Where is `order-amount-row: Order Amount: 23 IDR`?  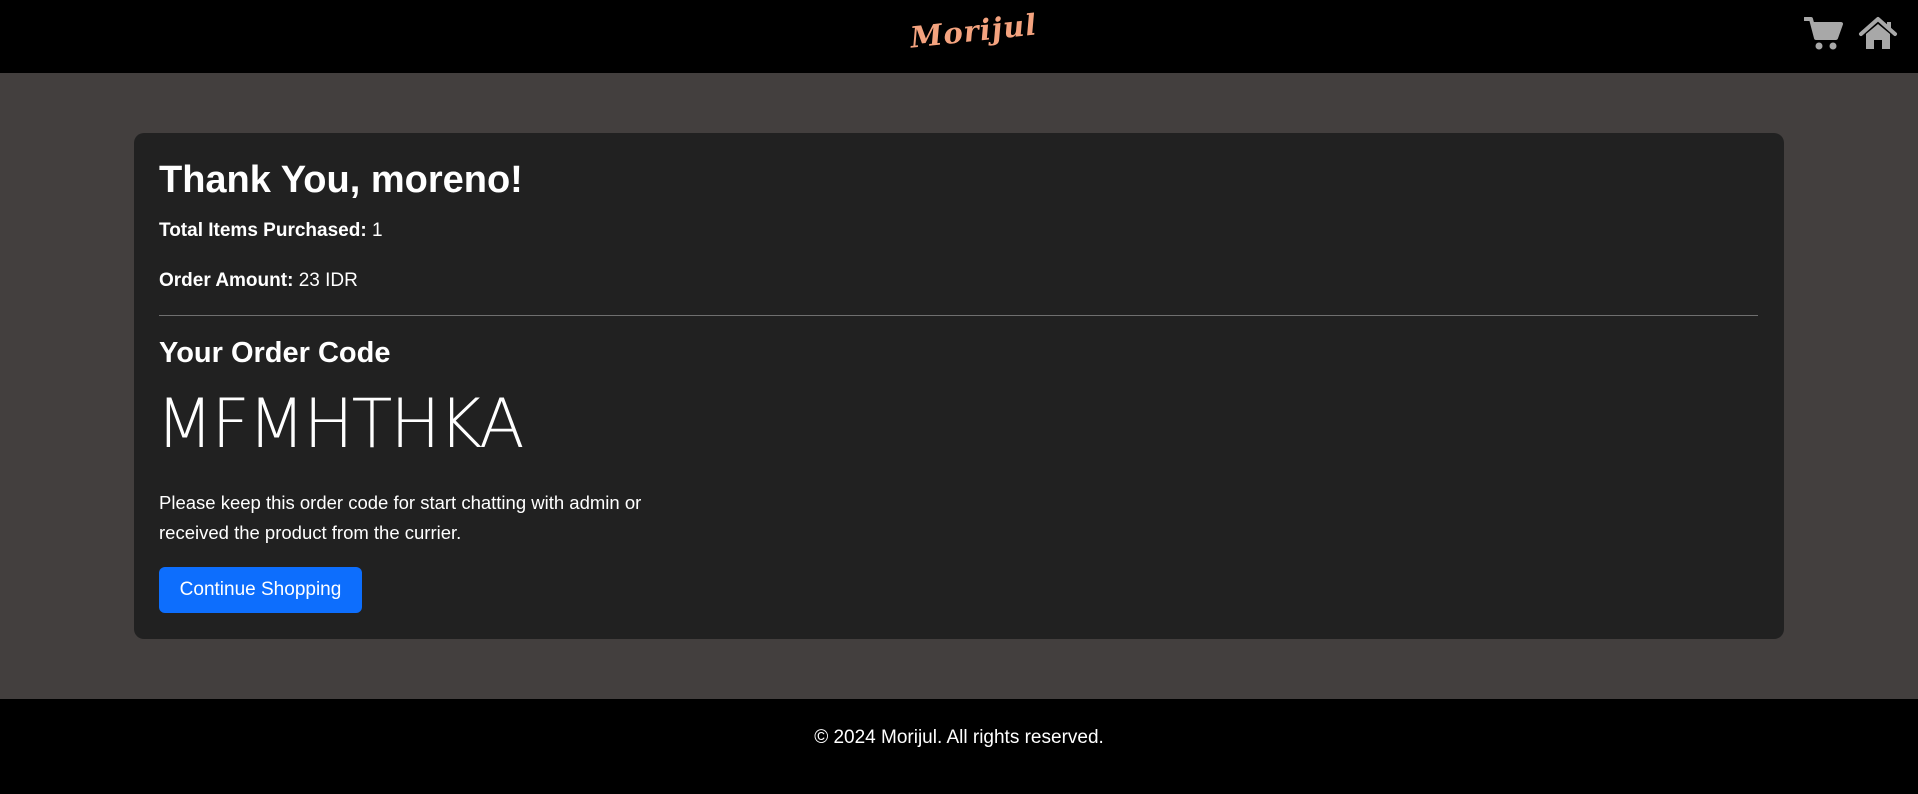
order-amount-row: Order Amount: 23 IDR is located at coordinates (258, 281).